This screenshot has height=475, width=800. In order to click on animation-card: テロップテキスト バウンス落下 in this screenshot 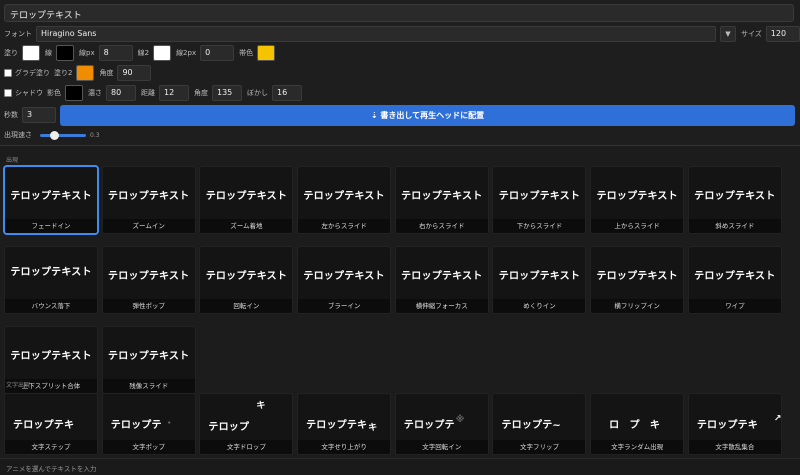, I will do `click(51, 280)`.